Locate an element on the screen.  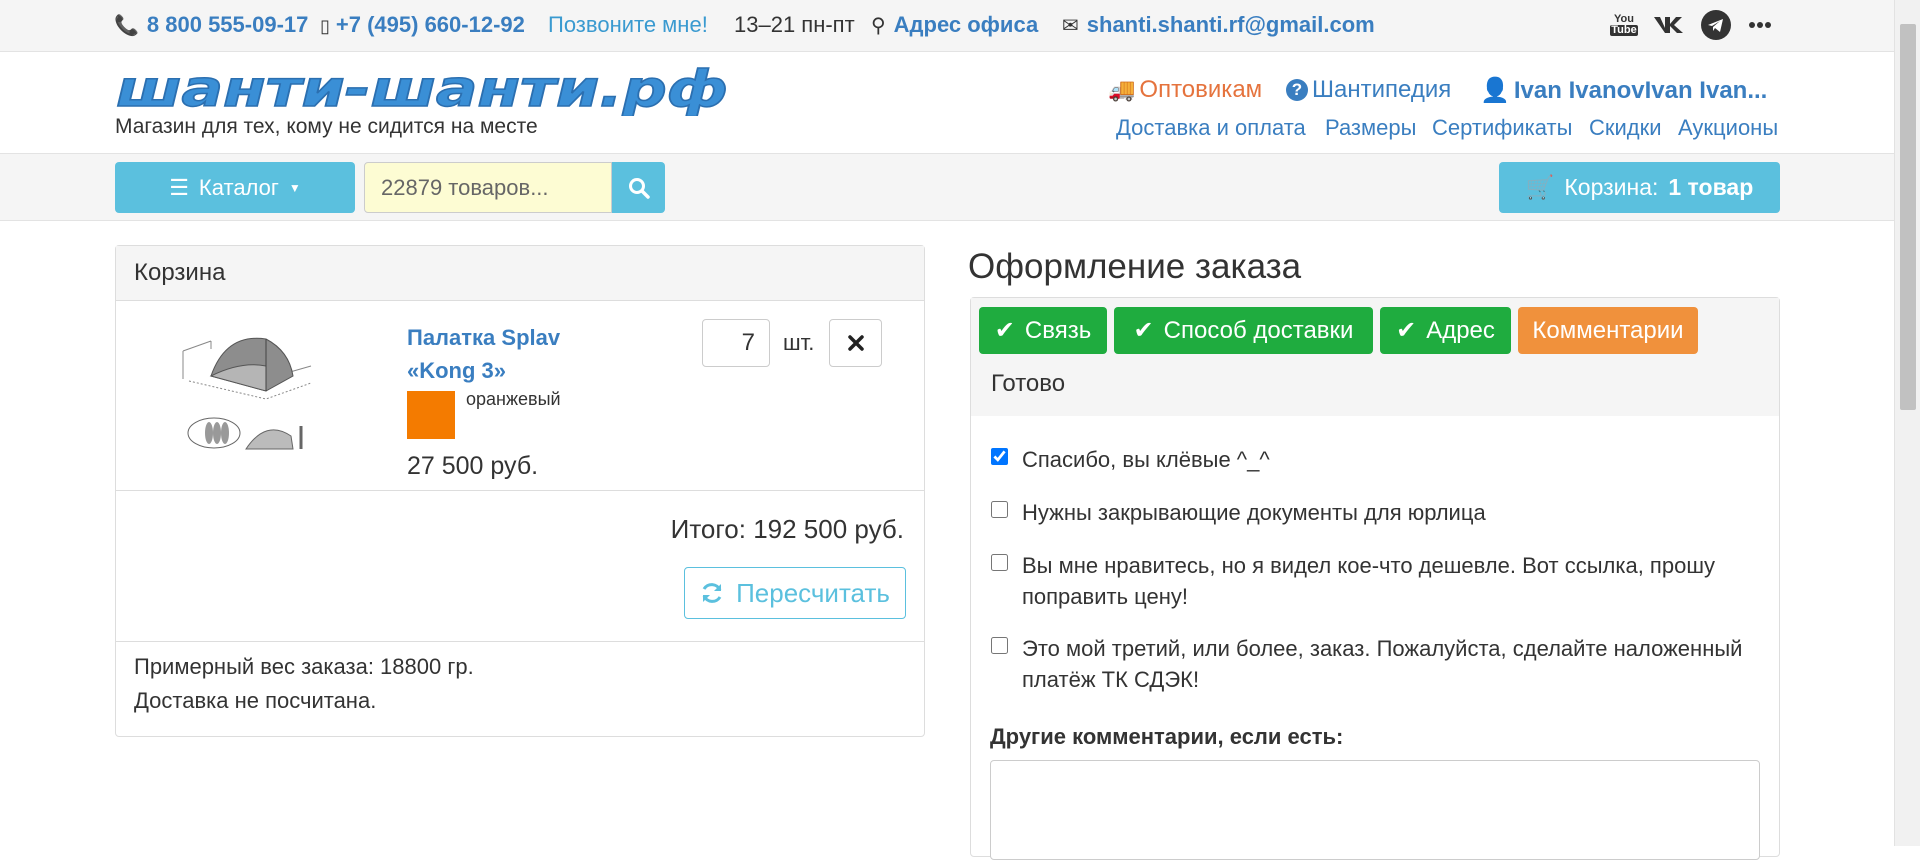
site-logo: шанти-шанти.рф is located at coordinates (424, 89).